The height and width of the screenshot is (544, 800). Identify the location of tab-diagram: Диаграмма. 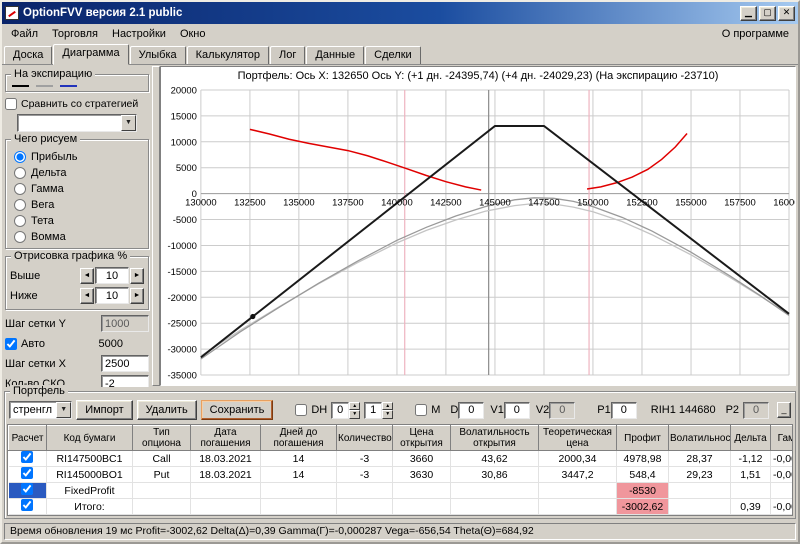
(91, 54).